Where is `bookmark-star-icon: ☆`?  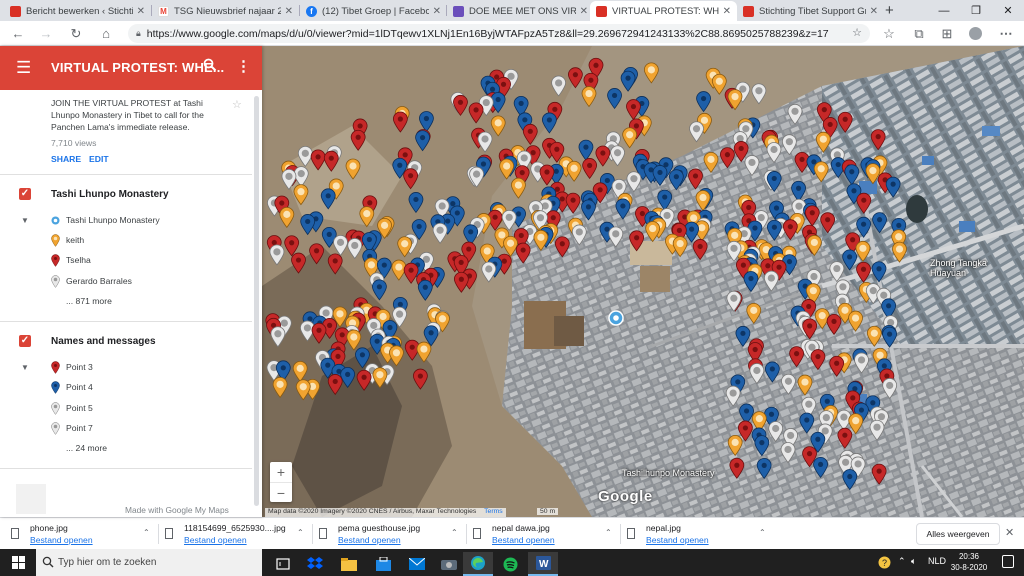 bookmark-star-icon: ☆ is located at coordinates (857, 32).